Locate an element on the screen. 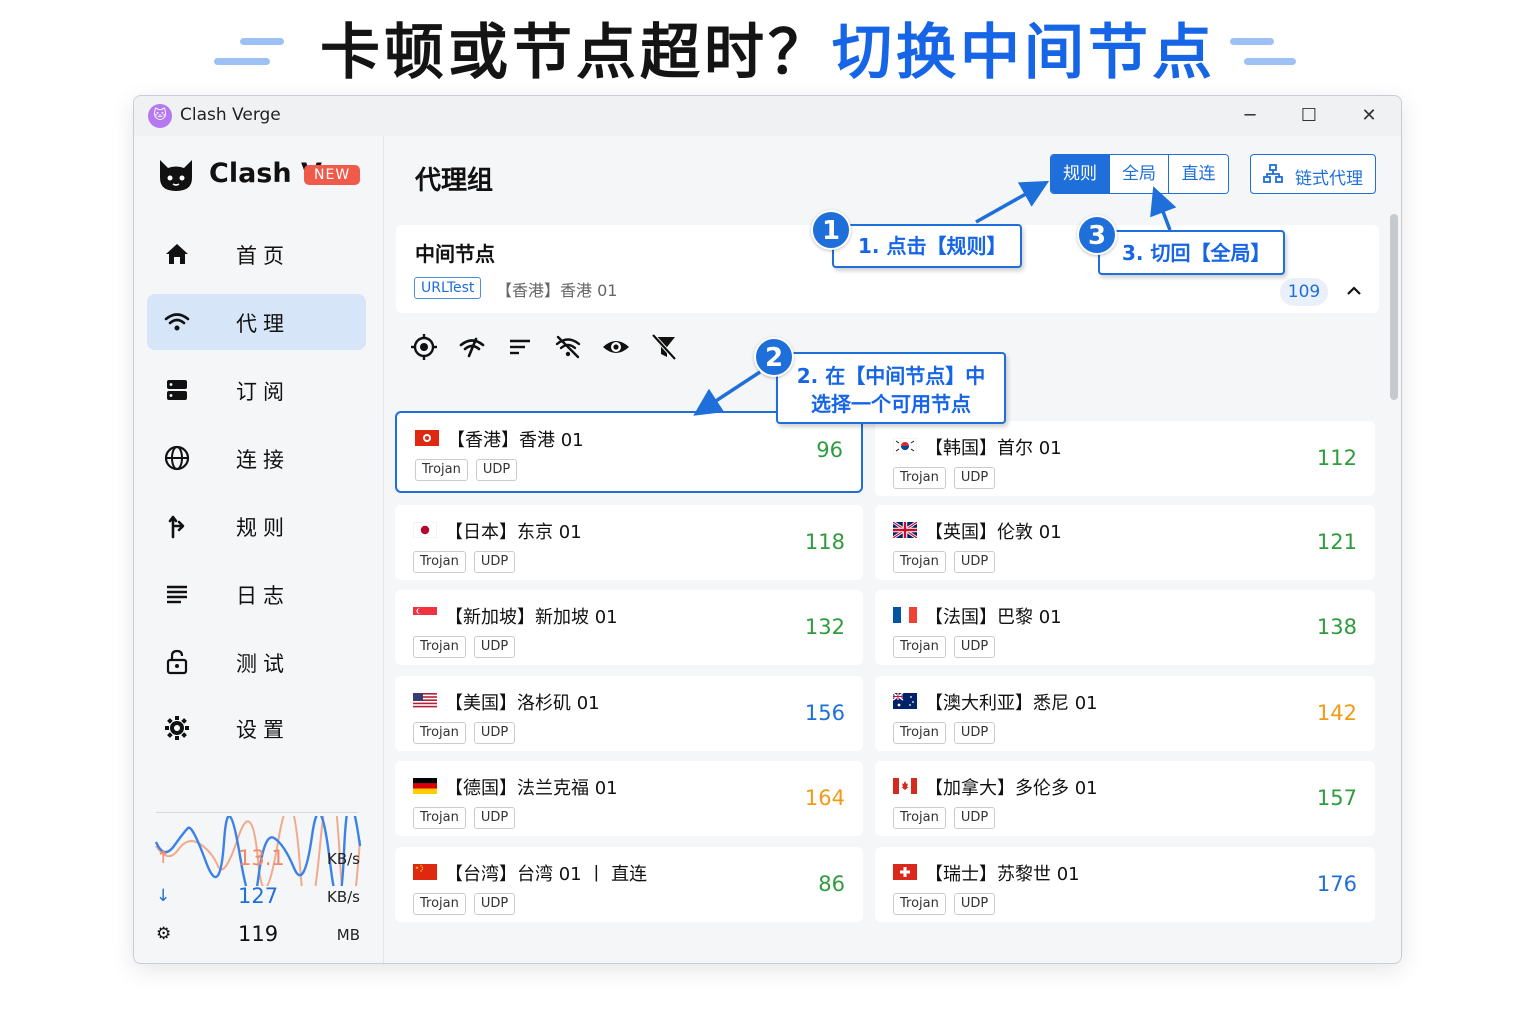  locate-icon is located at coordinates (424, 347).